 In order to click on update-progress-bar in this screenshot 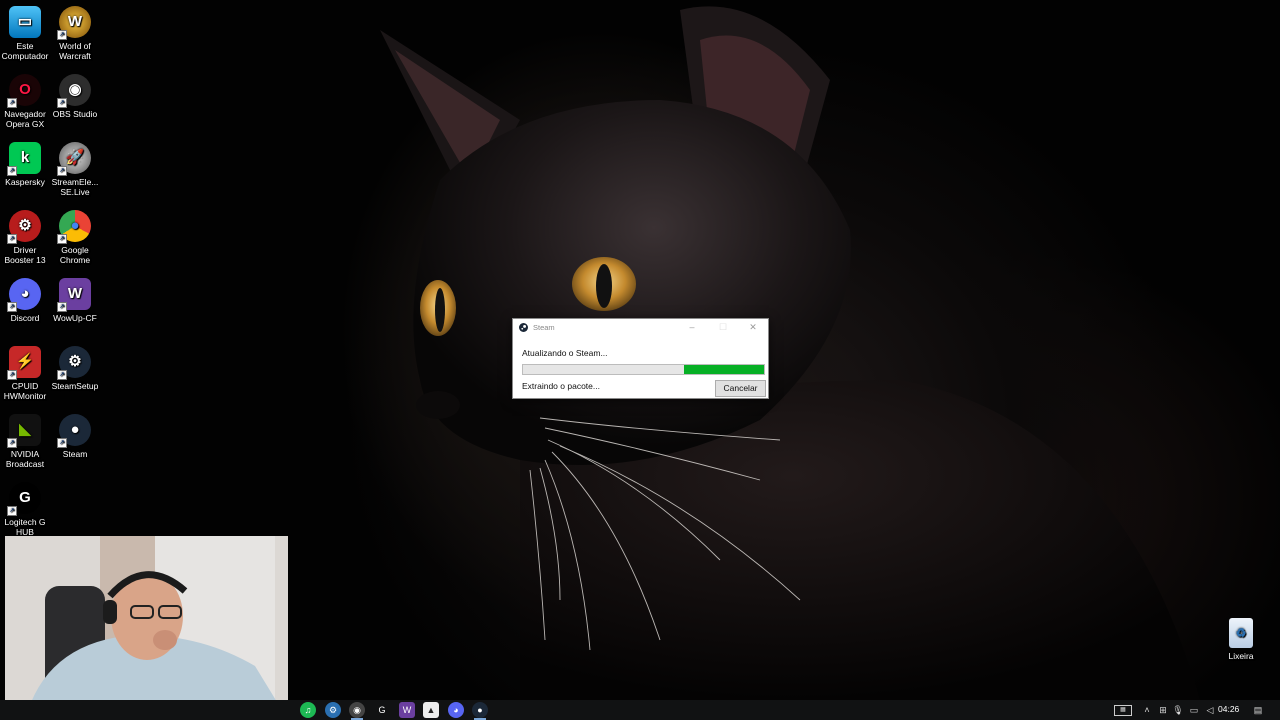, I will do `click(643, 369)`.